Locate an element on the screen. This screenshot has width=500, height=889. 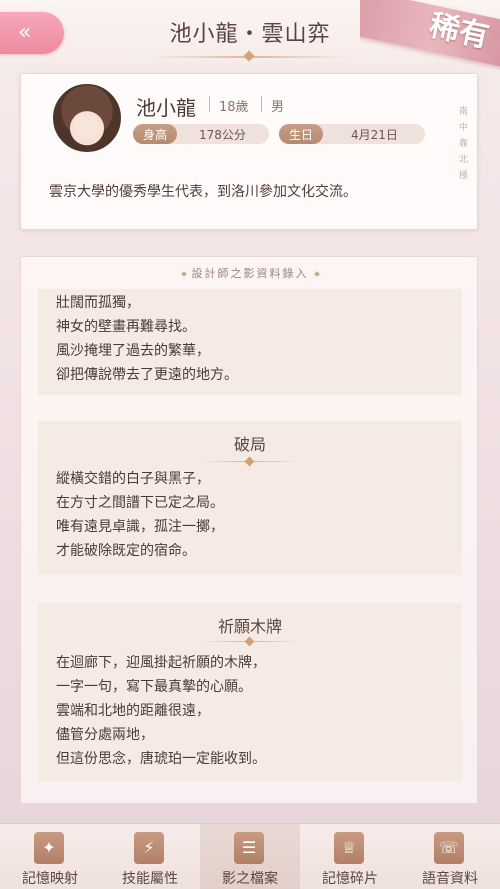
gender-text: 男 is located at coordinates (278, 107).